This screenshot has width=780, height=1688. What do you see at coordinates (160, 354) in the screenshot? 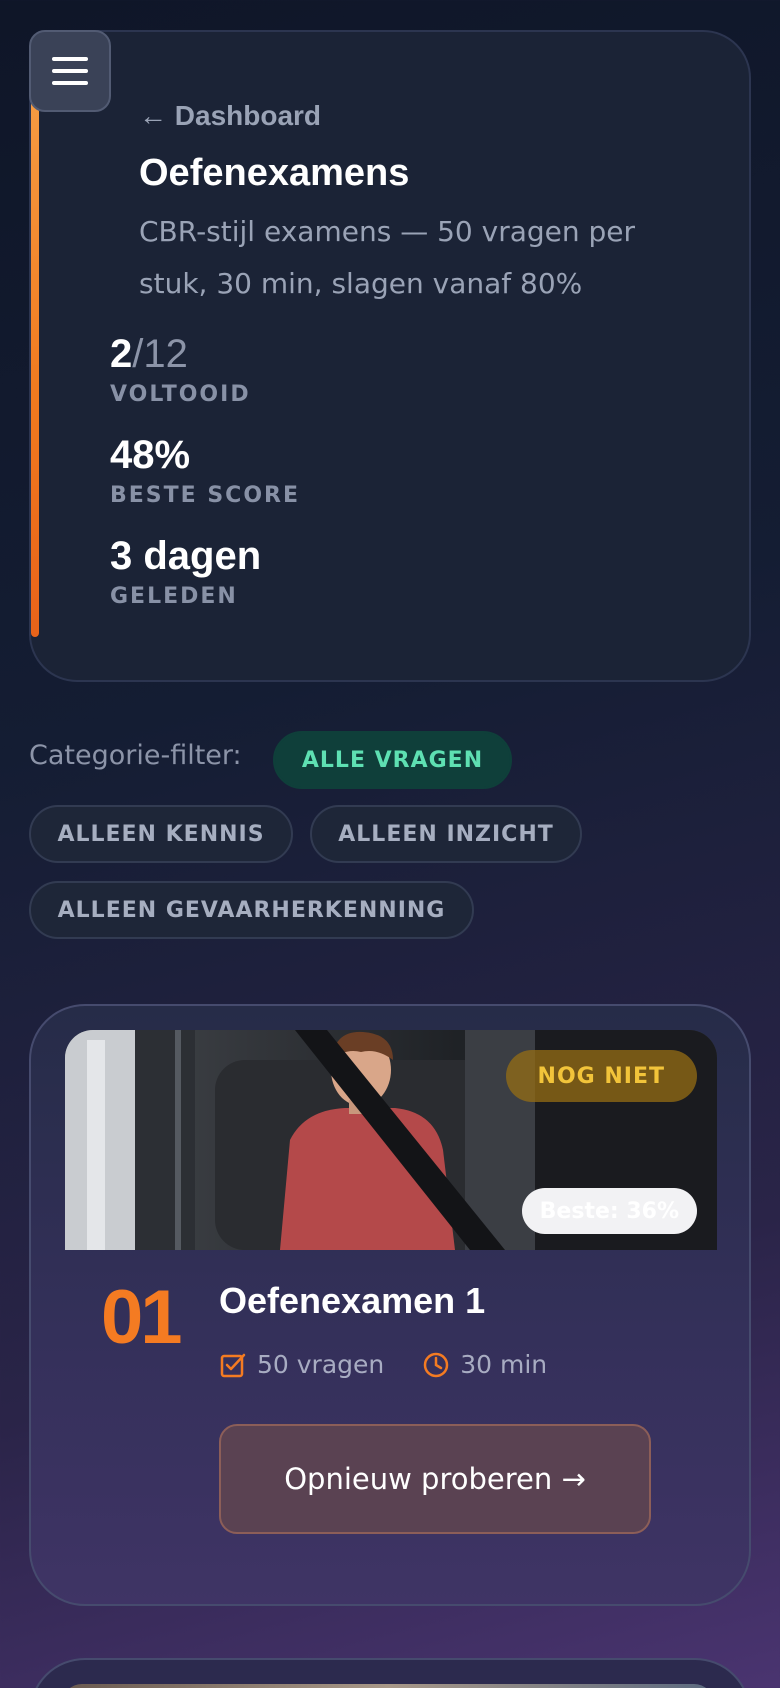
I see `stat-total: /12` at bounding box center [160, 354].